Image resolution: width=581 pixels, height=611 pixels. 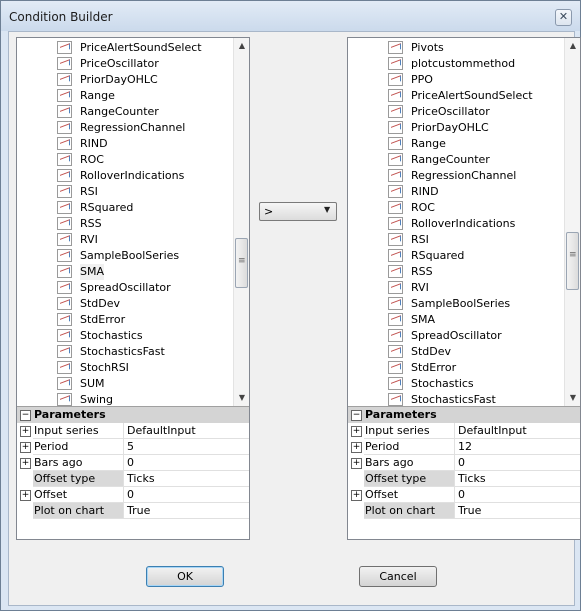 What do you see at coordinates (463, 223) in the screenshot?
I see `list-item-label: RolloverIndications` at bounding box center [463, 223].